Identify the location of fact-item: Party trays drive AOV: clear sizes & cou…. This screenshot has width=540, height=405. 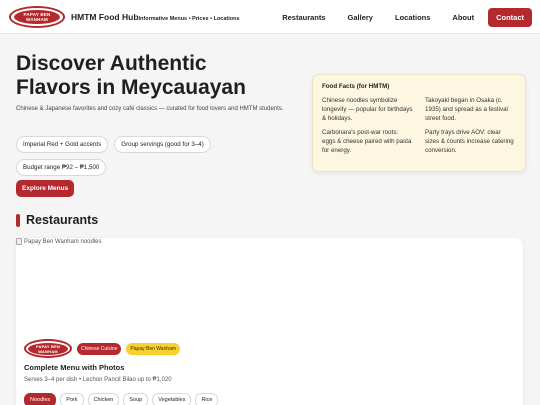
(469, 141).